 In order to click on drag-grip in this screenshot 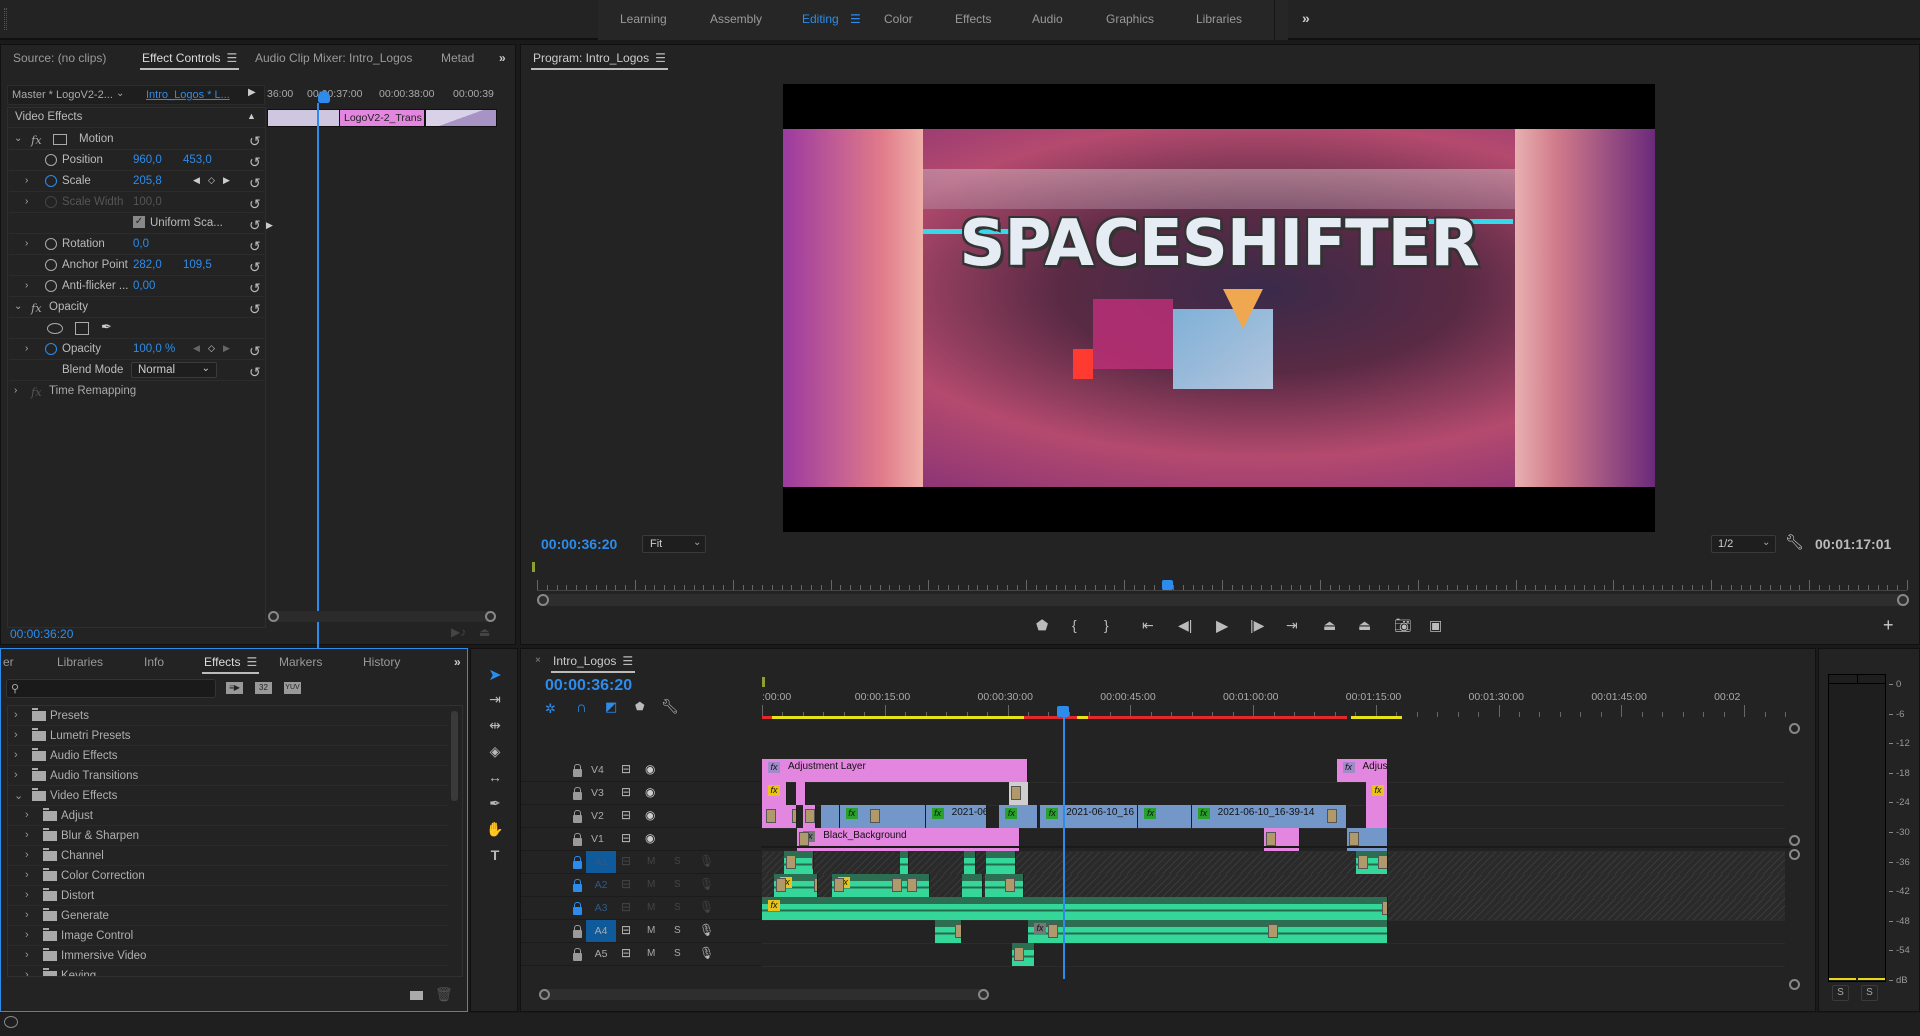, I will do `click(5, 19)`.